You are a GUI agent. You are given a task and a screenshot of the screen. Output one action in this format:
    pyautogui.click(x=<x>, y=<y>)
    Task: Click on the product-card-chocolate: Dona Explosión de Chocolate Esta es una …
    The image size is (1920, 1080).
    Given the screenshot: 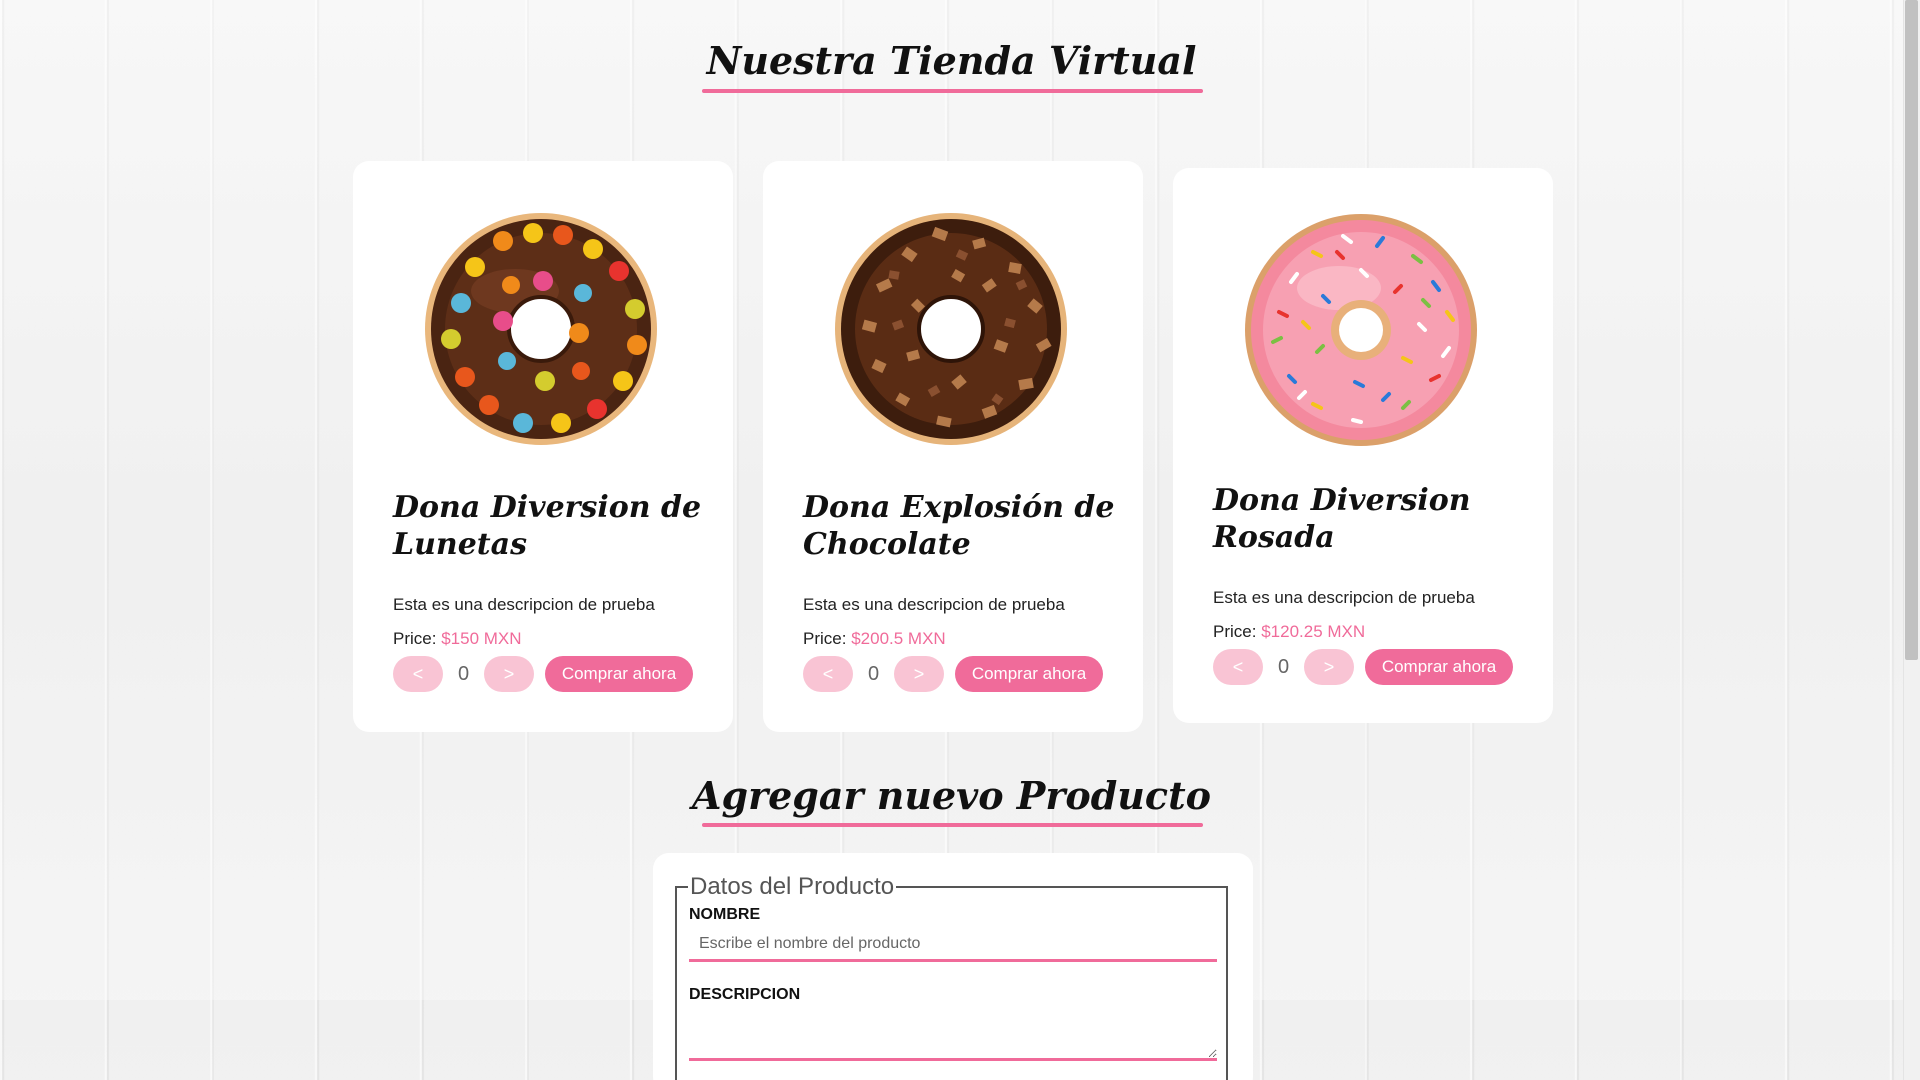 What is the action you would take?
    pyautogui.click(x=953, y=446)
    